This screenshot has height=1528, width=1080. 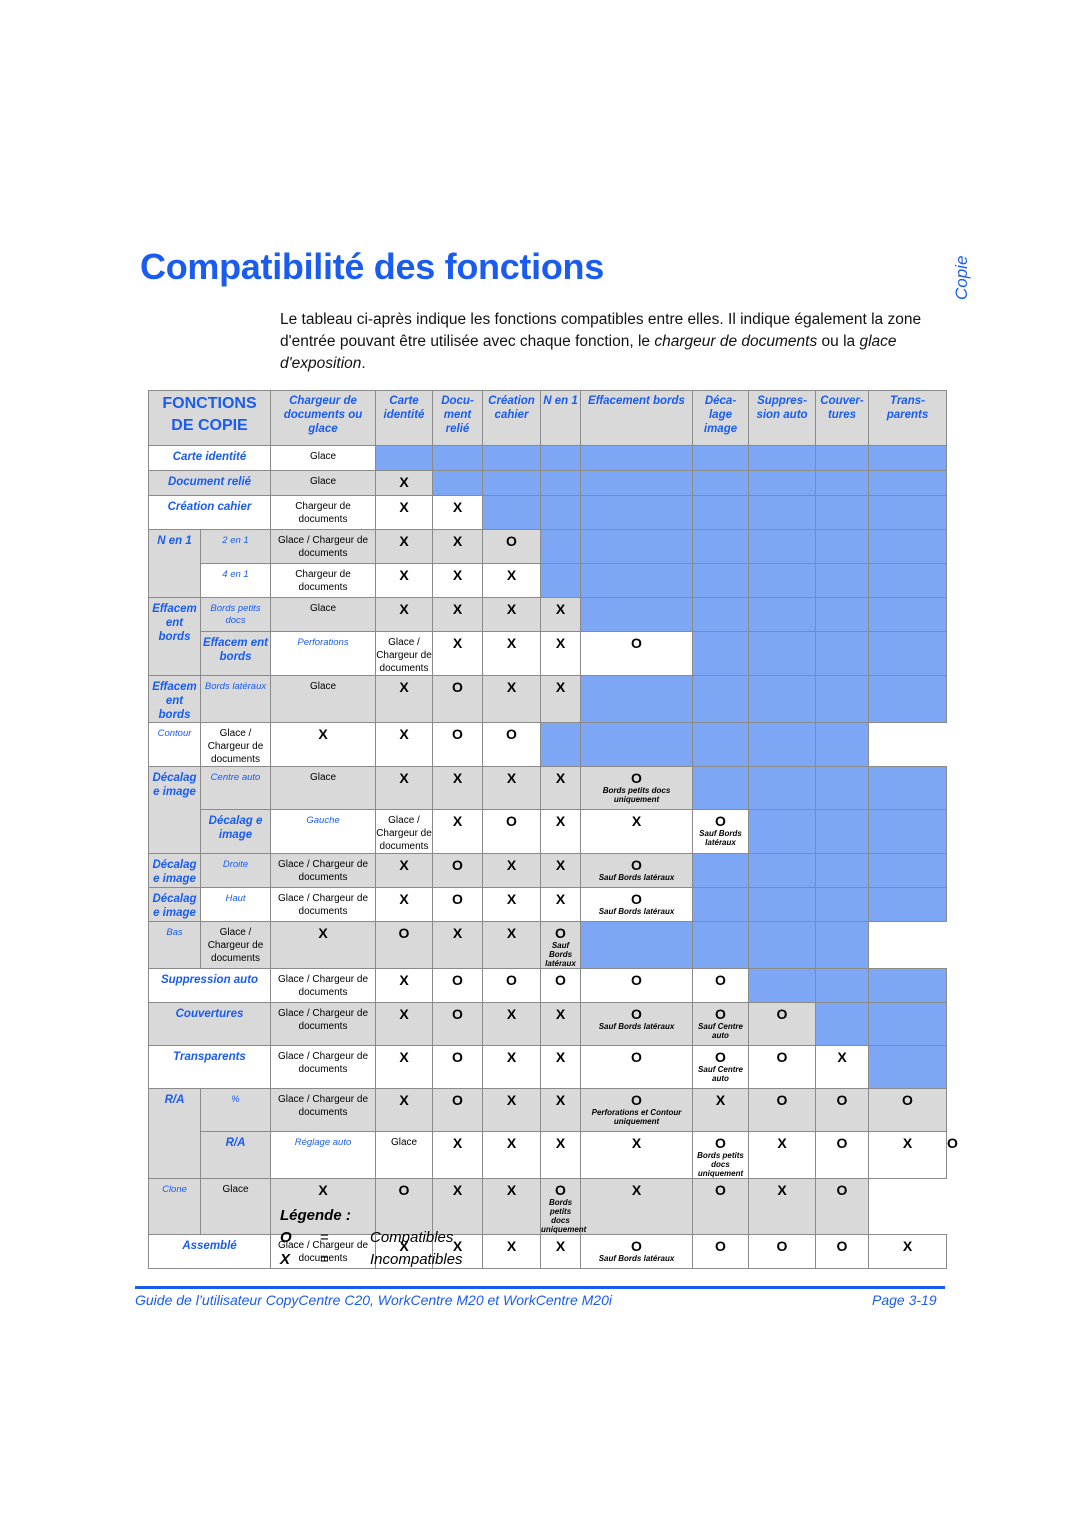 I want to click on intro-text-2: ou la, so click(x=838, y=341).